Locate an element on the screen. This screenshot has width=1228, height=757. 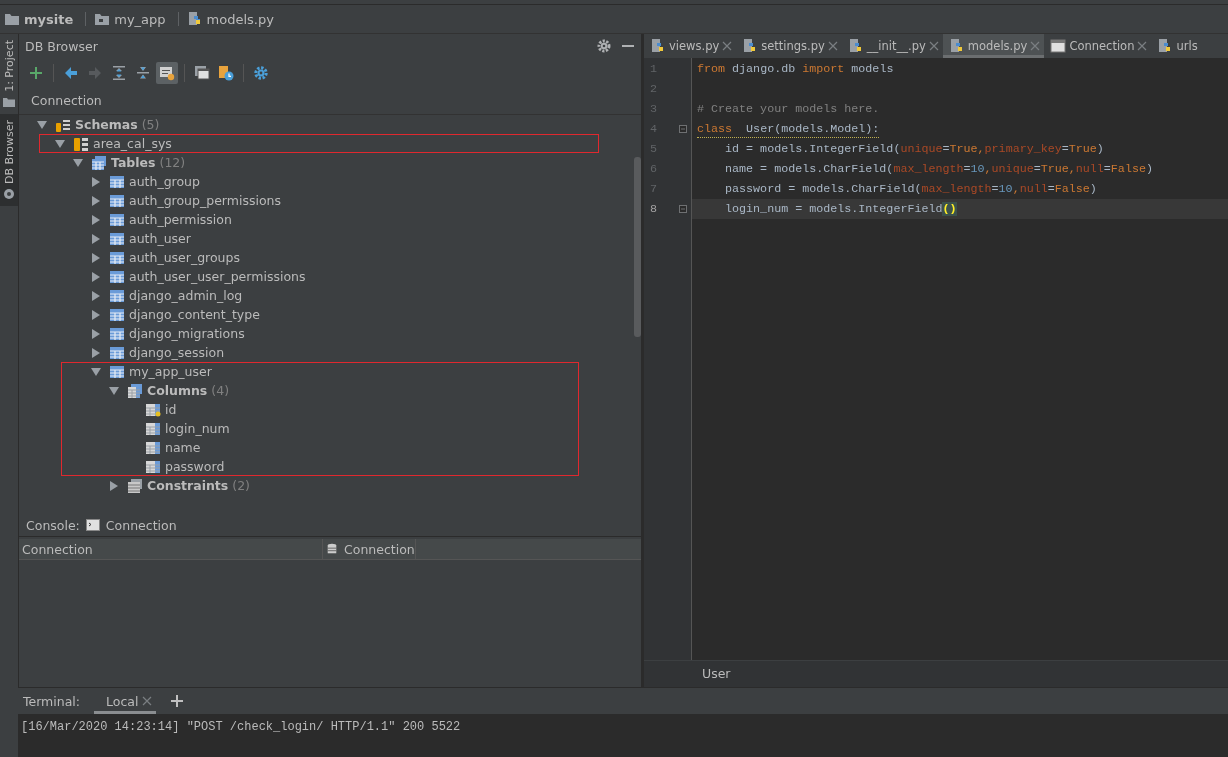
tree-item: django_session is located at coordinates (177, 352).